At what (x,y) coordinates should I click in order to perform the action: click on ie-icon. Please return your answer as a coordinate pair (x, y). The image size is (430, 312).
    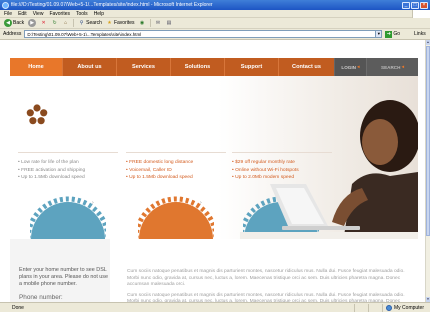
    Looking at the image, I should click on (5, 5).